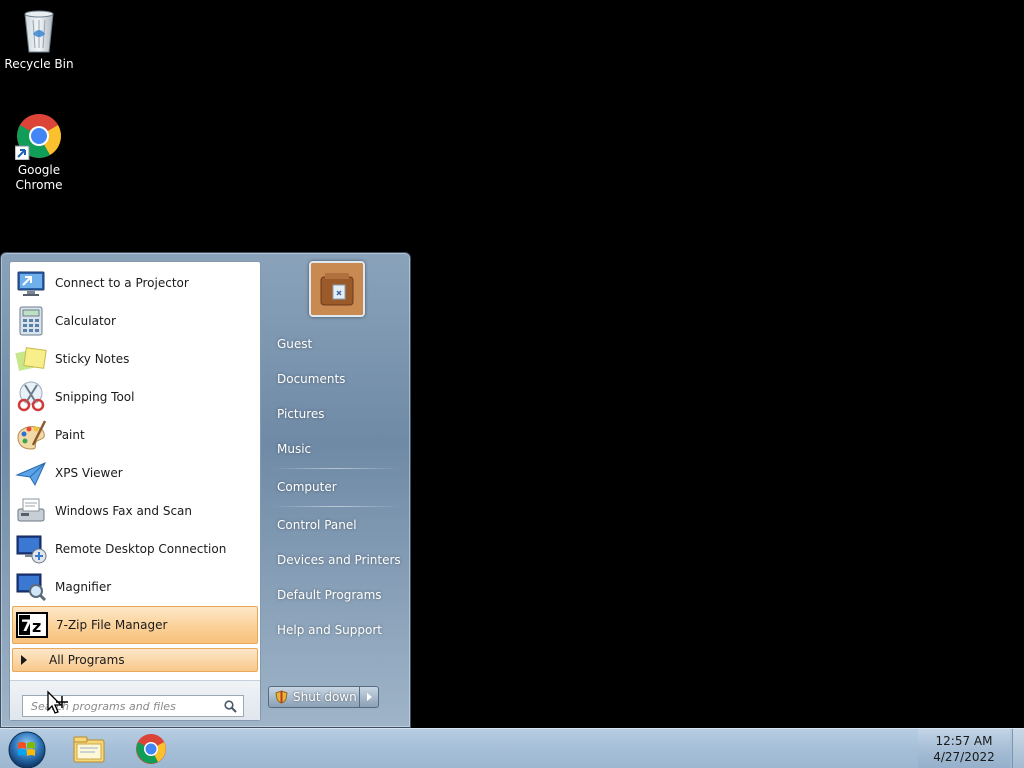 The height and width of the screenshot is (768, 1024). Describe the element at coordinates (307, 487) in the screenshot. I see `start-link-label: Computer` at that location.